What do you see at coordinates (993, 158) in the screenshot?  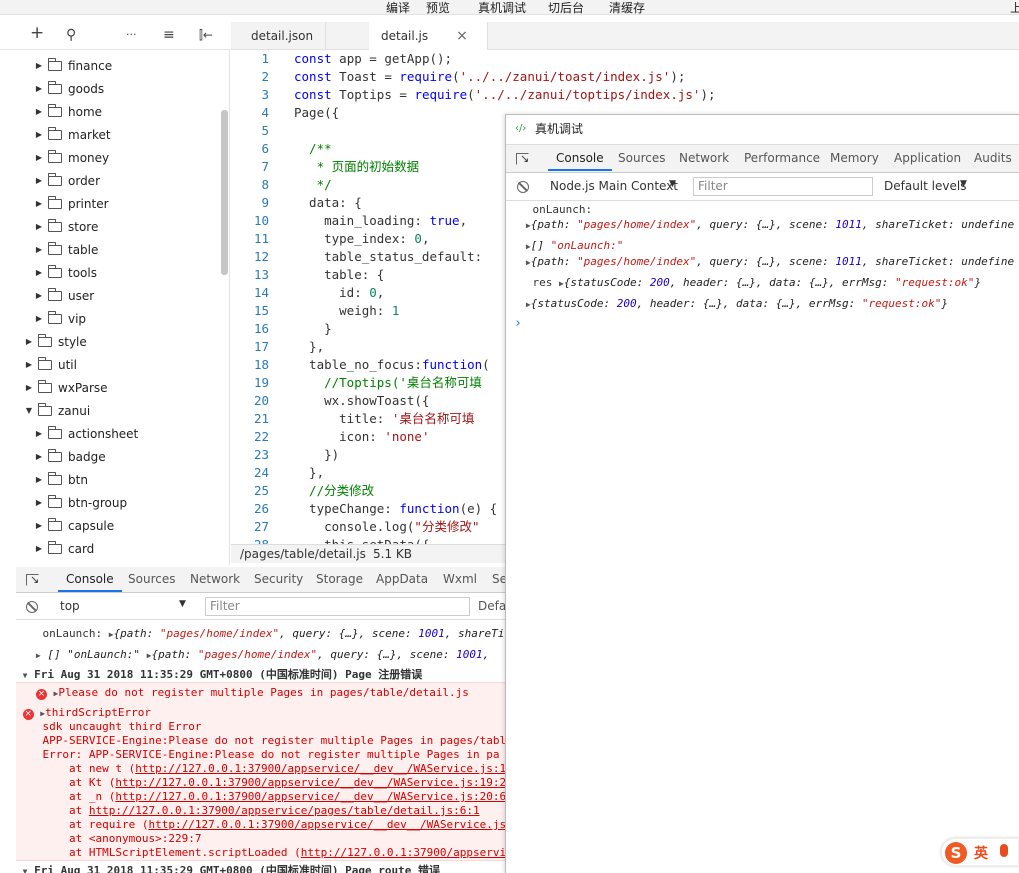 I see `tab-audits: Audits` at bounding box center [993, 158].